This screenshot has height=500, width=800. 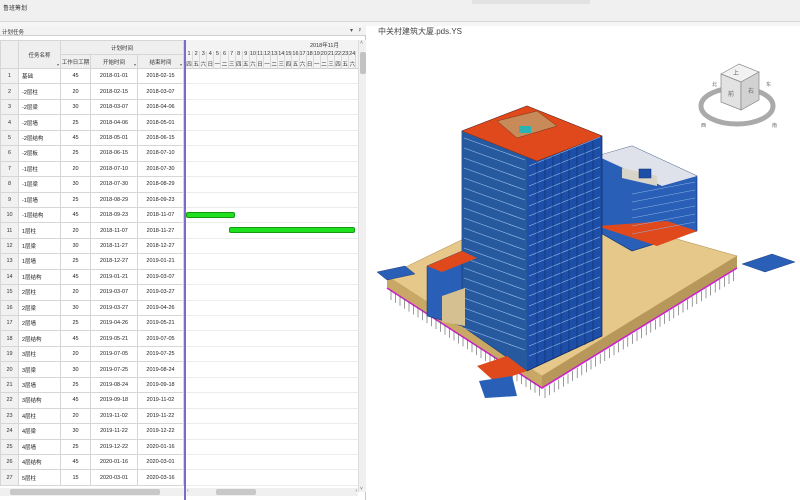 I want to click on task-name-cell: 3层梁, so click(x=39, y=369).